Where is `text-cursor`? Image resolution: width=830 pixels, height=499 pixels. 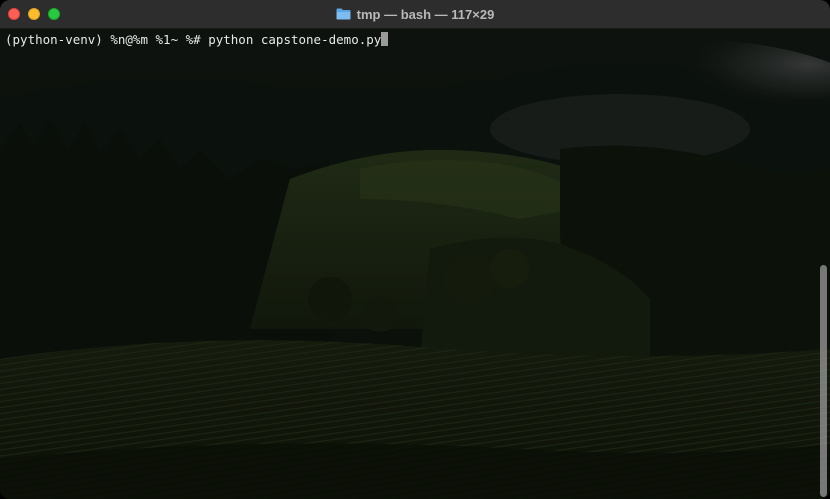
text-cursor is located at coordinates (385, 39).